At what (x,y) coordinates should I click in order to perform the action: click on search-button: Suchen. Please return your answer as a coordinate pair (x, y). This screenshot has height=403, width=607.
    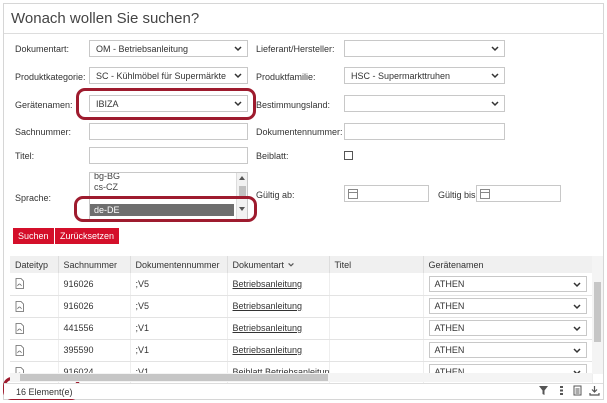
    Looking at the image, I should click on (33, 236).